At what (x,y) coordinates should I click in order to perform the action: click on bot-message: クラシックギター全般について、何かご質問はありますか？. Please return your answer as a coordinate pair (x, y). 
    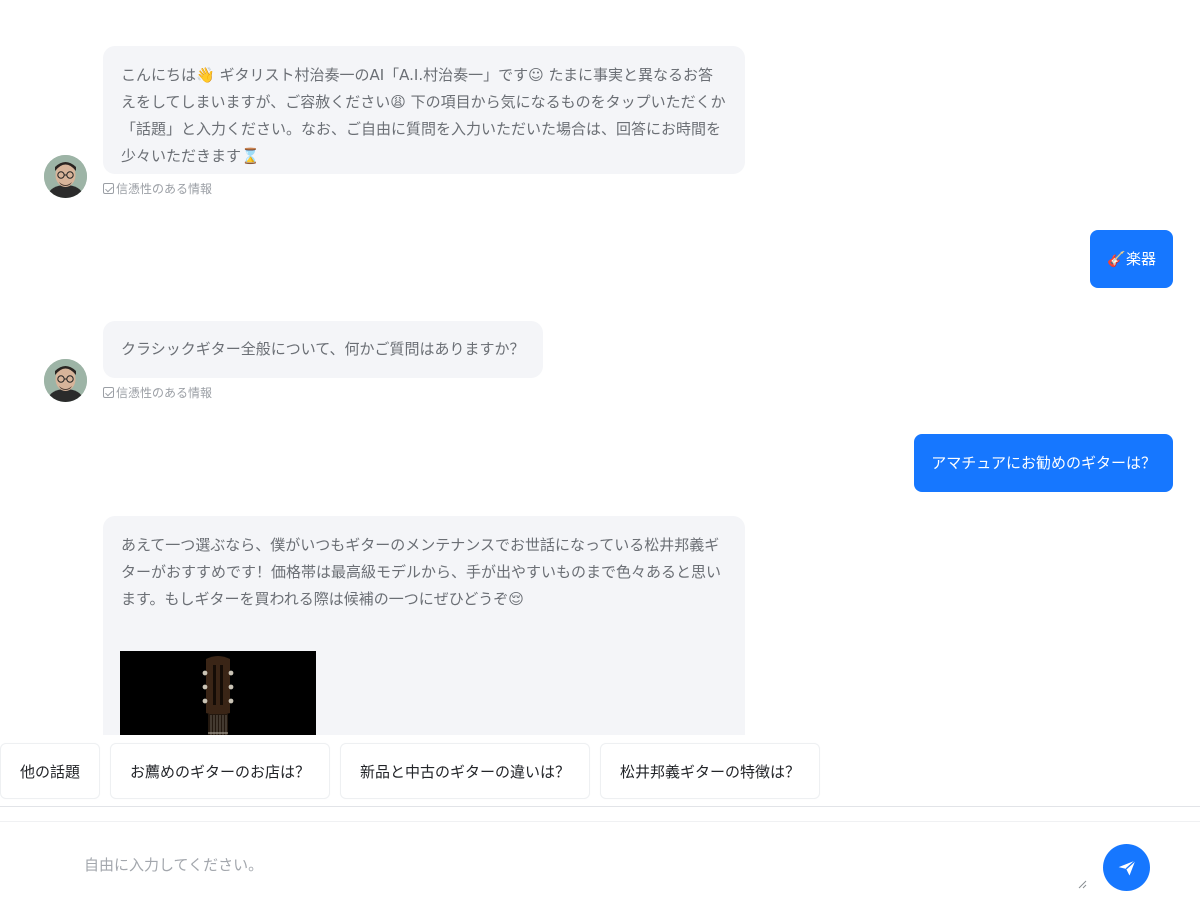
    Looking at the image, I should click on (323, 349).